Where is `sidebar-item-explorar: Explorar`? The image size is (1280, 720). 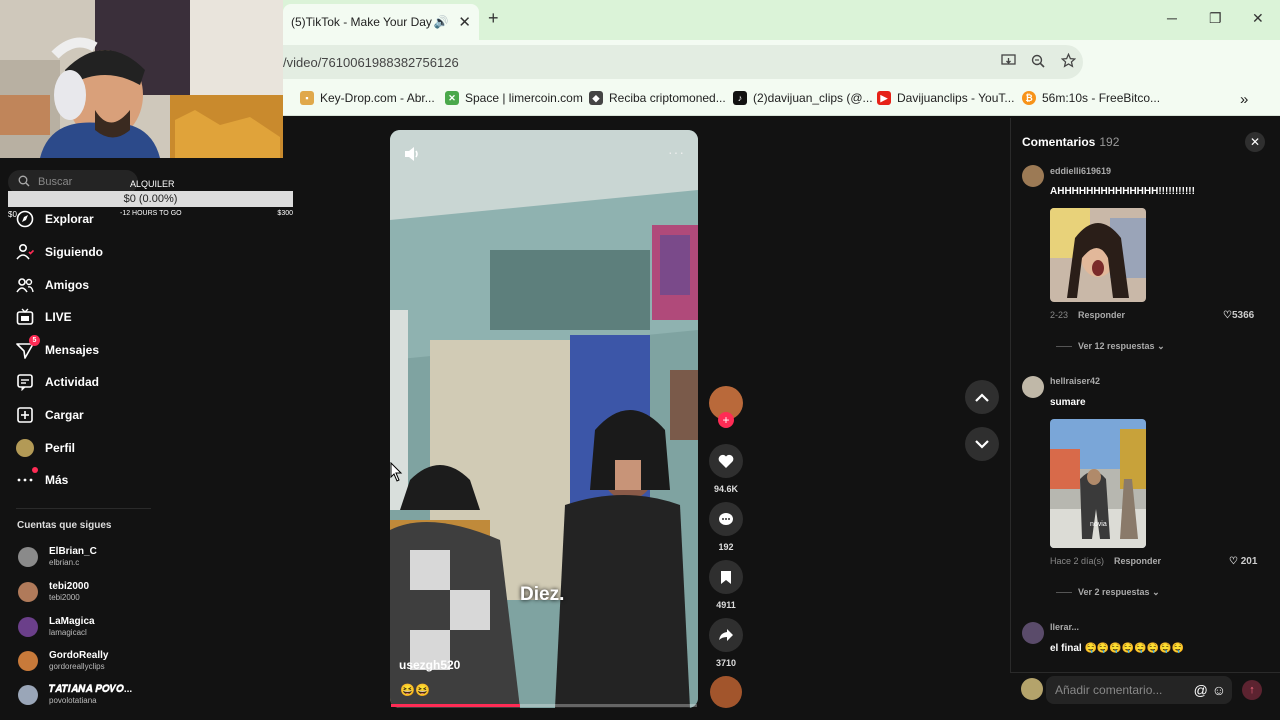
sidebar-item-explorar: Explorar is located at coordinates (55, 219).